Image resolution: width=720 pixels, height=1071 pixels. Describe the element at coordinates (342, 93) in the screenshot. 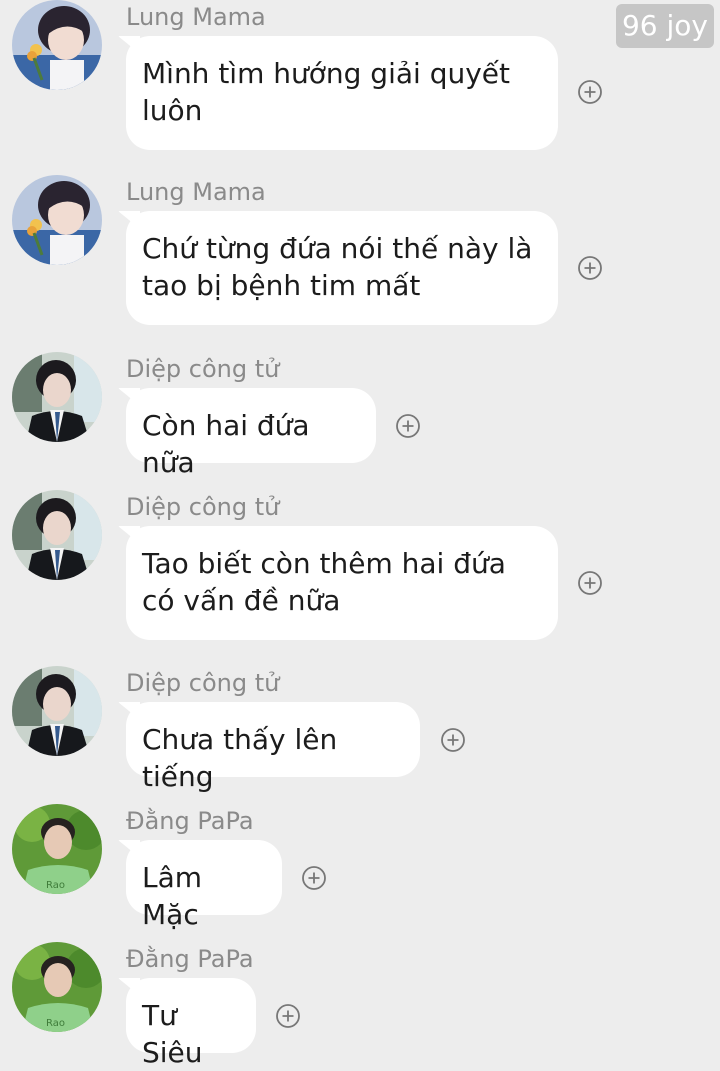

I see `message-bubble: Mình tìm hướng giải quyết luôn` at that location.